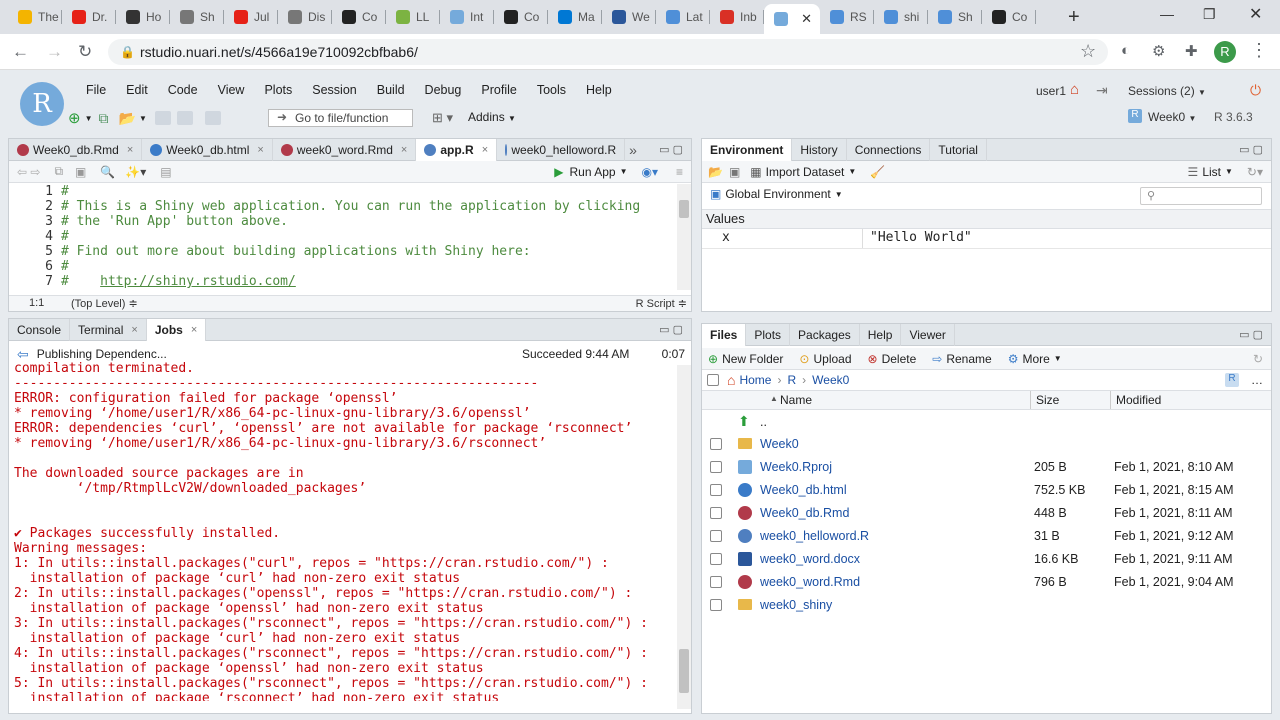 The image size is (1280, 720). I want to click on import-dataset-button: Import Dataset, so click(805, 172).